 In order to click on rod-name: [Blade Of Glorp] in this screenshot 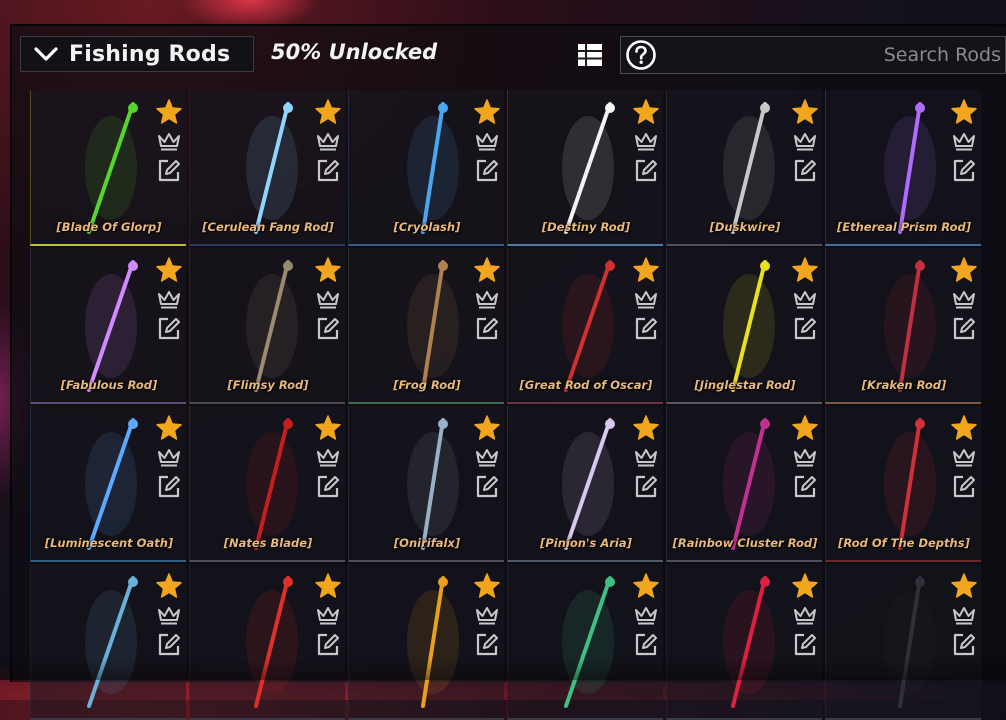, I will do `click(109, 227)`.